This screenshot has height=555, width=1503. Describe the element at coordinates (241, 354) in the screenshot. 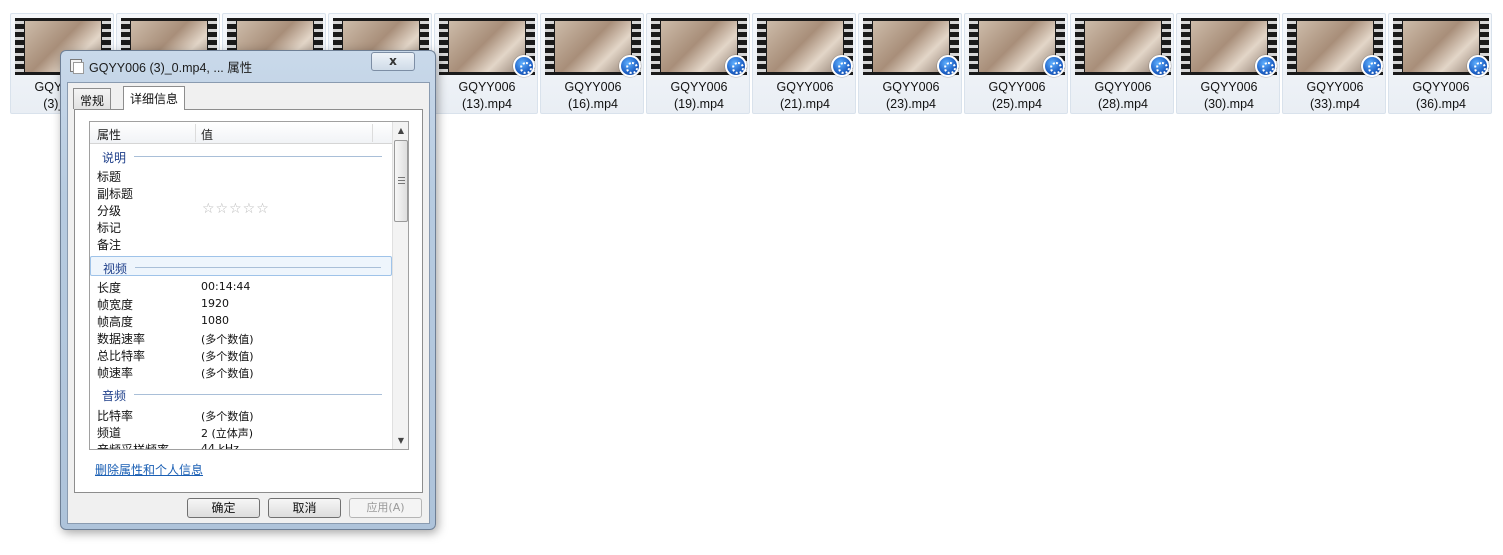

I see `list-item: 总比特率 (多个数值)` at that location.